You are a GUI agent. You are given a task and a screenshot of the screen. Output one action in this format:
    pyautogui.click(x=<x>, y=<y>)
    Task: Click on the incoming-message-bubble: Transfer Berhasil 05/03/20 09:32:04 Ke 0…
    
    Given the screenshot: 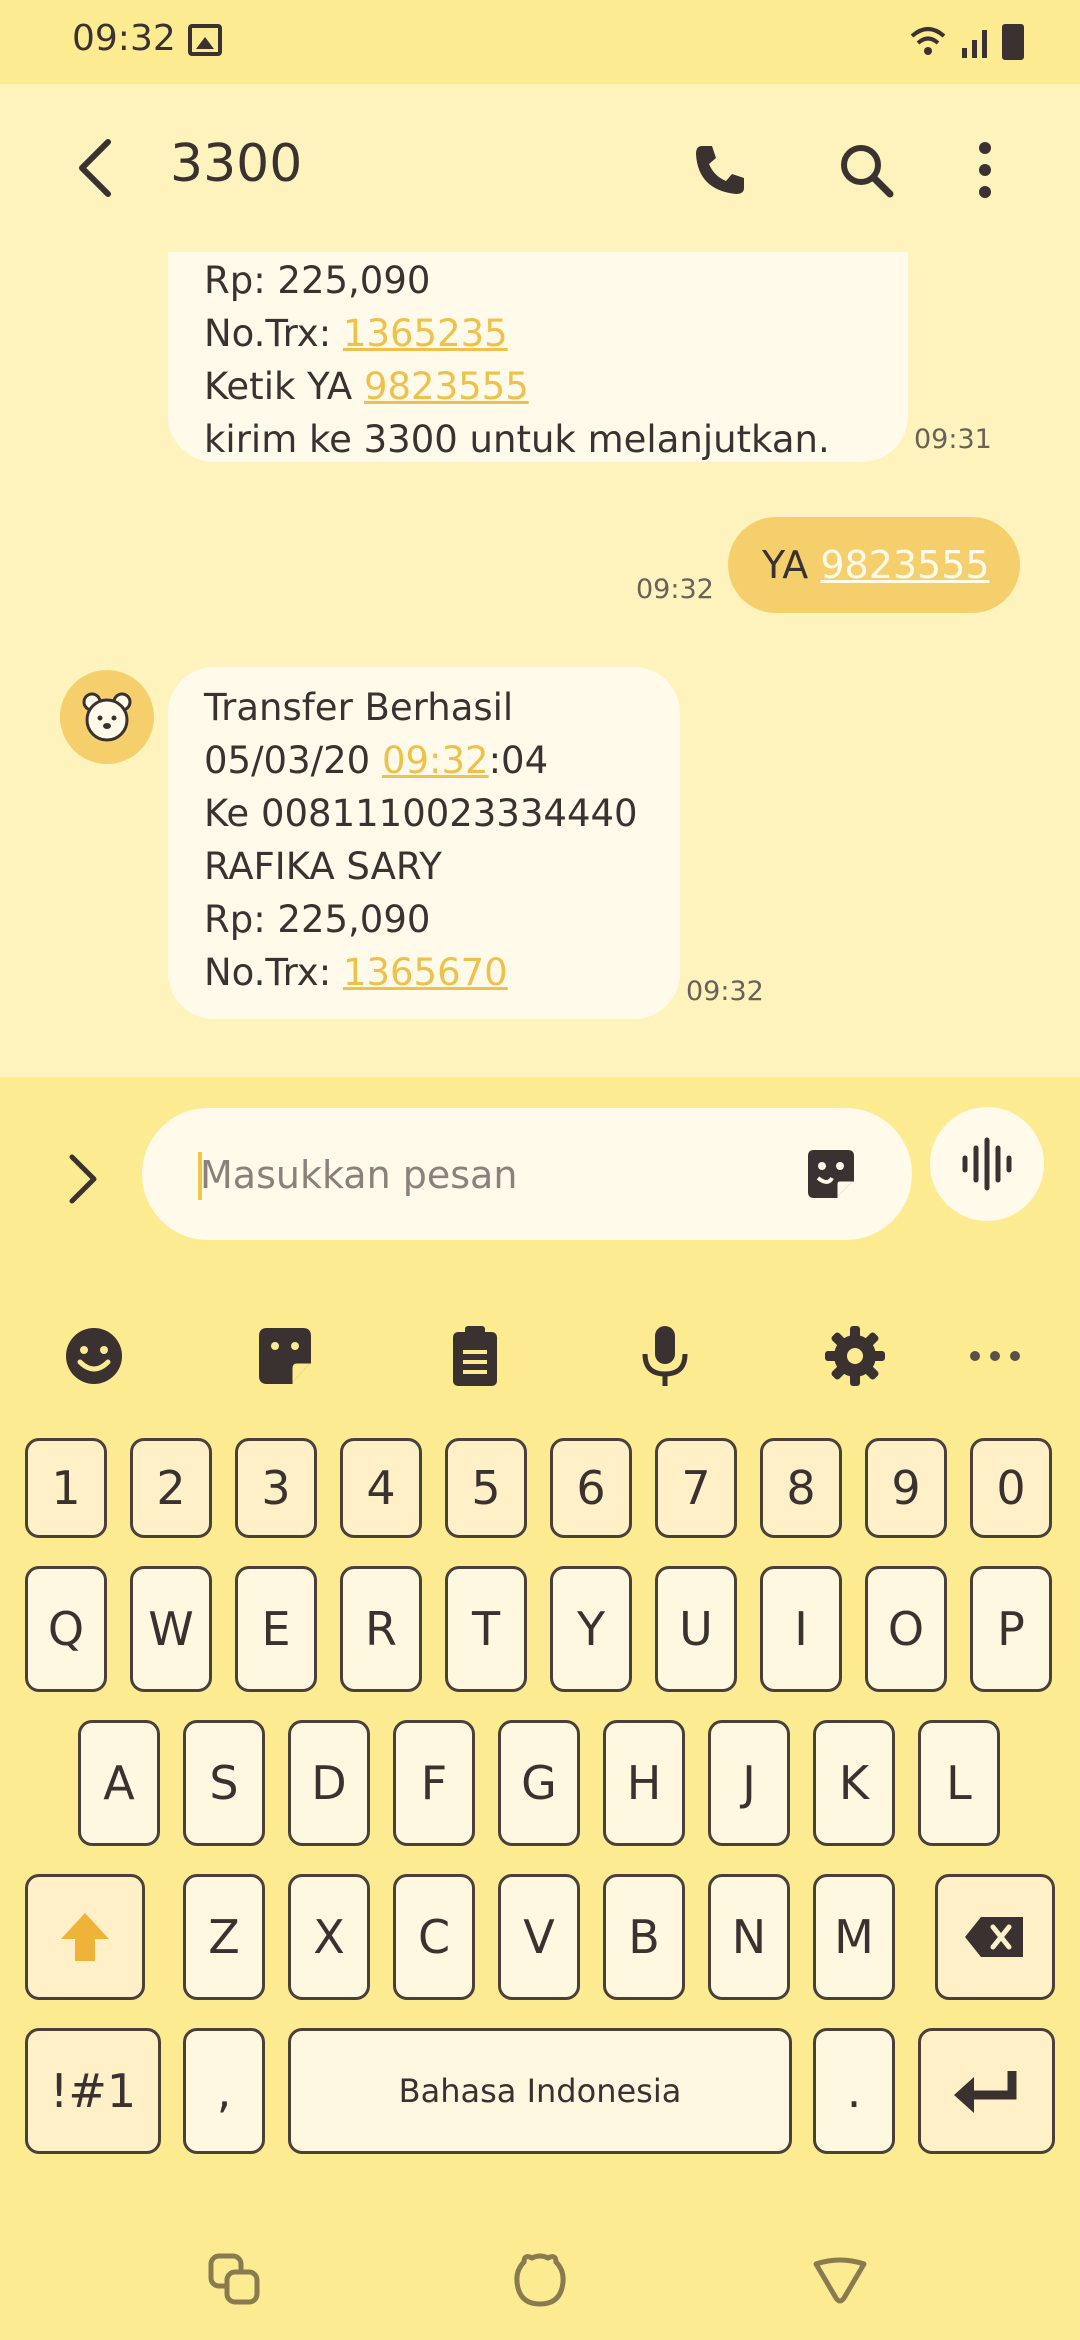 What is the action you would take?
    pyautogui.click(x=424, y=843)
    